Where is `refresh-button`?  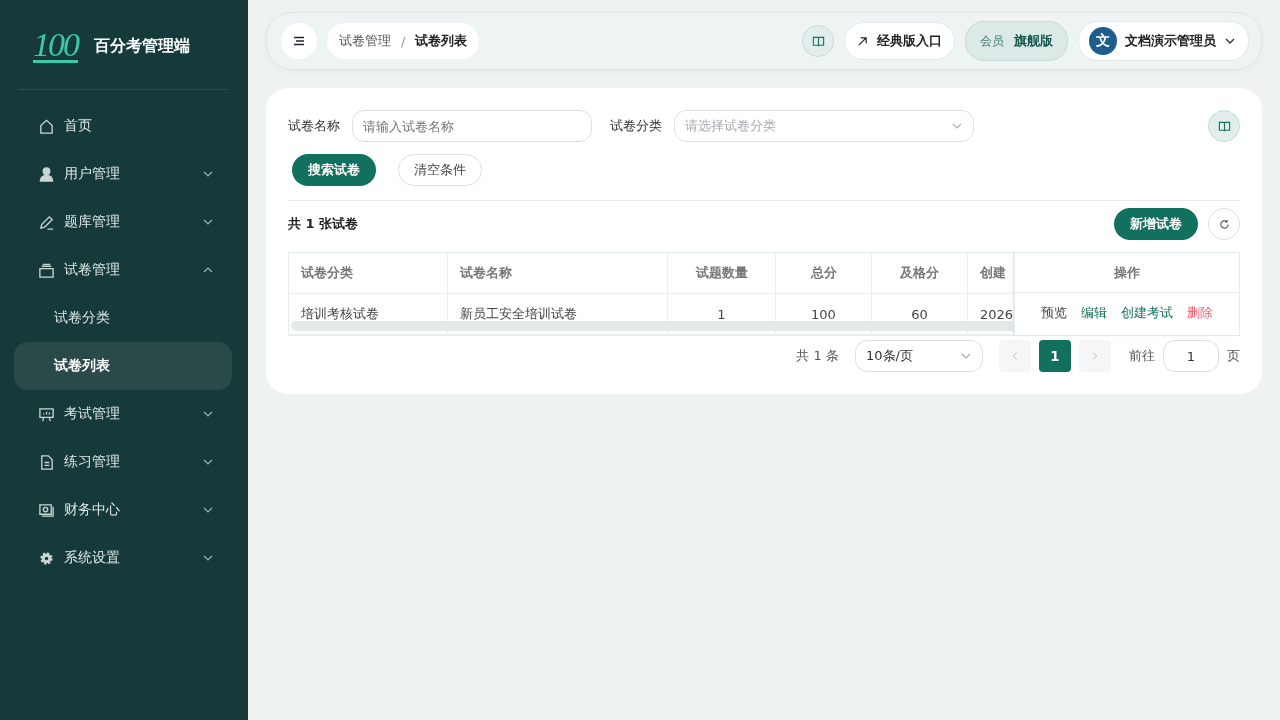
refresh-button is located at coordinates (1224, 224).